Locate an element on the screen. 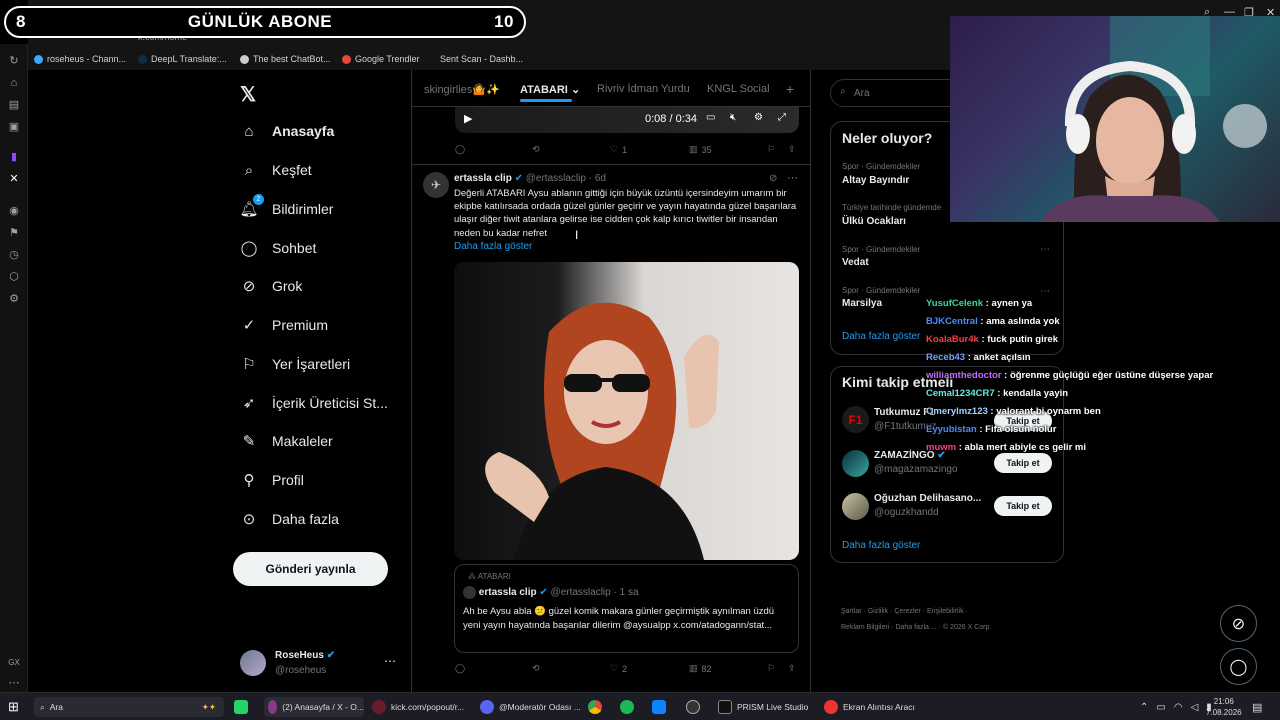  tweet-image is located at coordinates (626, 411).